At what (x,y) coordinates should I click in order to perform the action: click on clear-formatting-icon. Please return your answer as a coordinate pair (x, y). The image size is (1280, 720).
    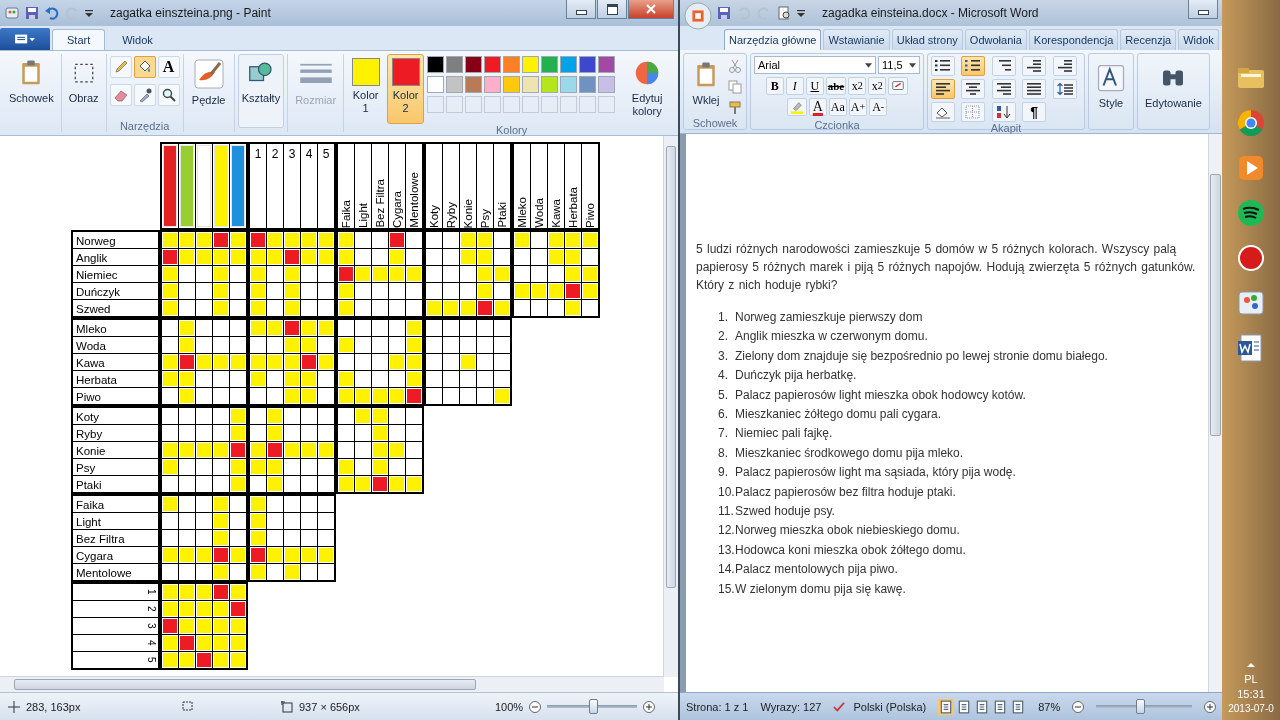
    Looking at the image, I should click on (898, 86).